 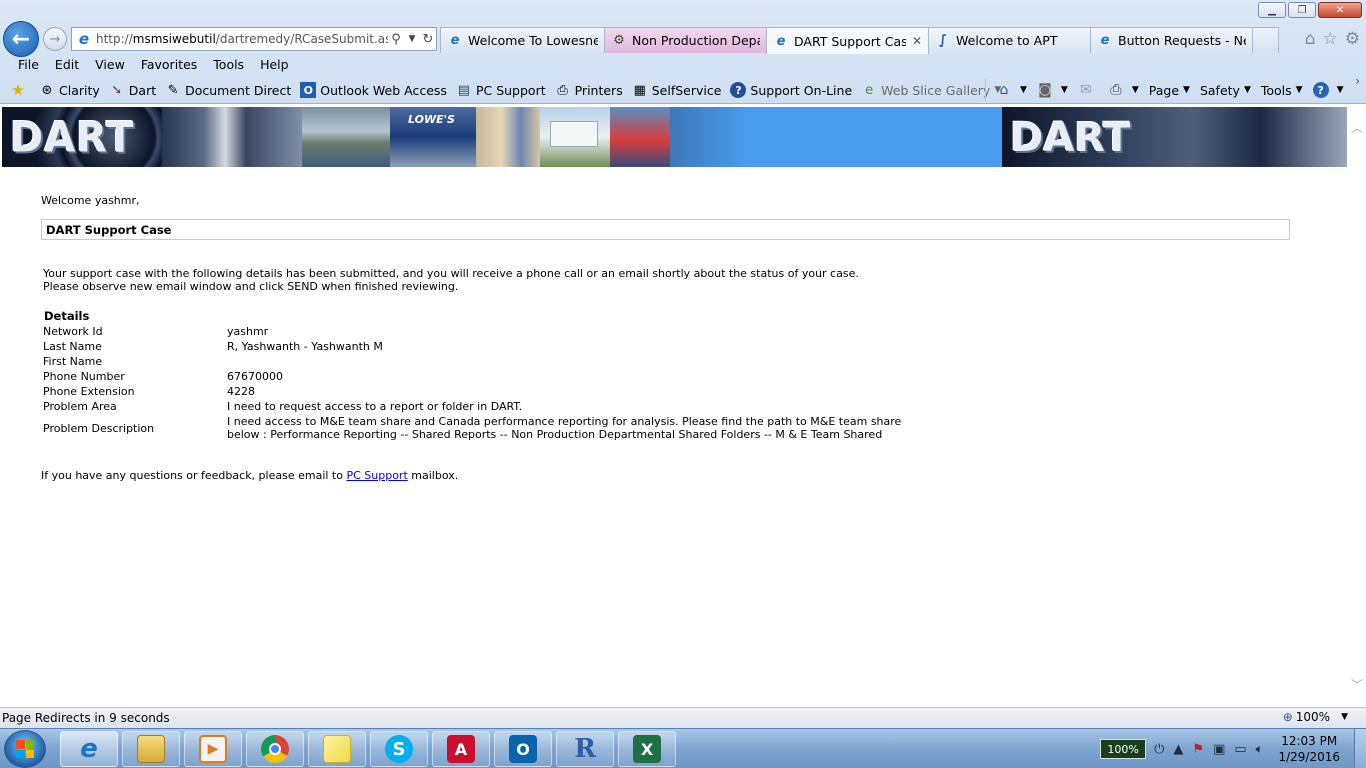 I want to click on start-button, so click(x=25, y=749).